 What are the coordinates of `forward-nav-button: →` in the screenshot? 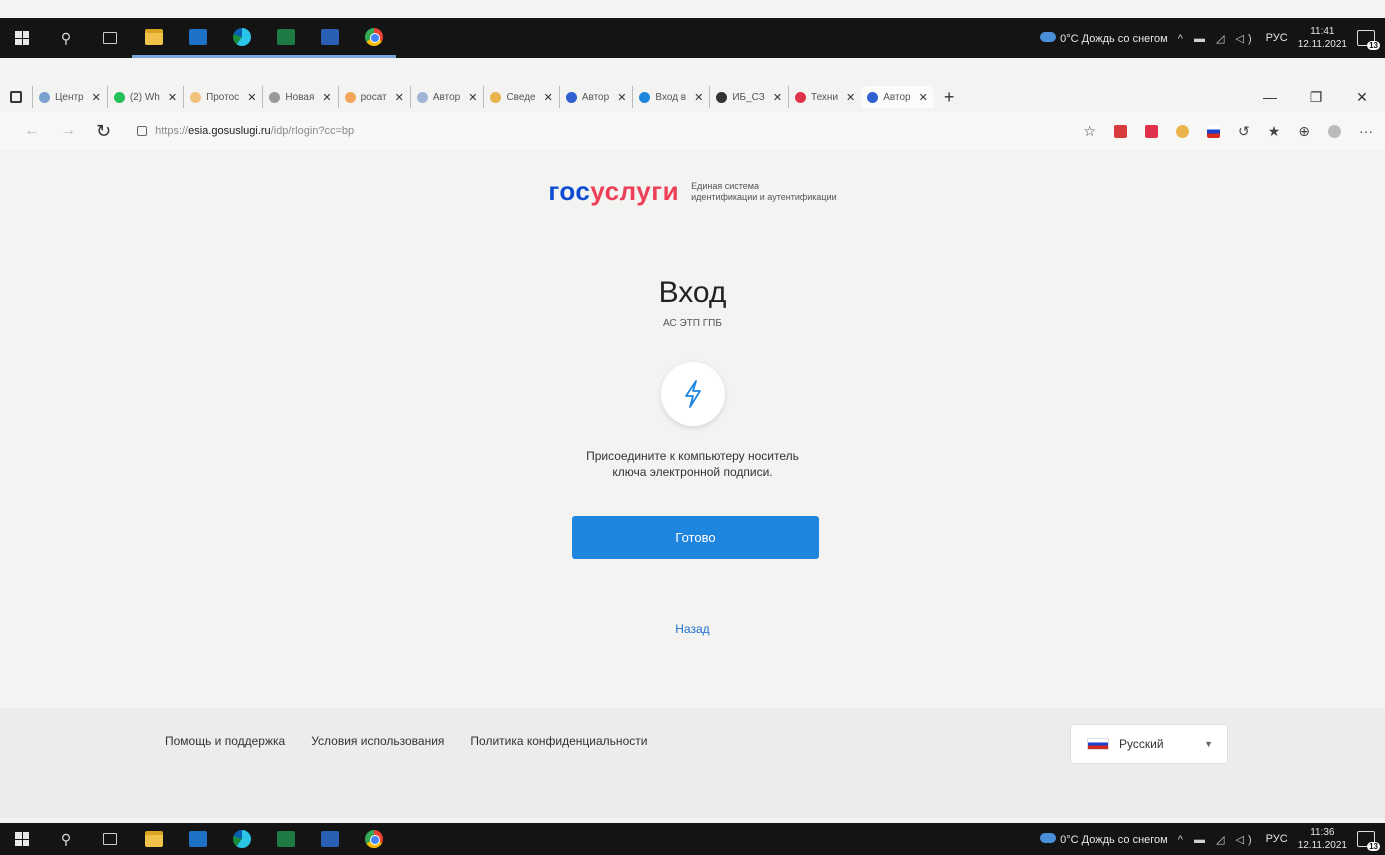 It's located at (68, 131).